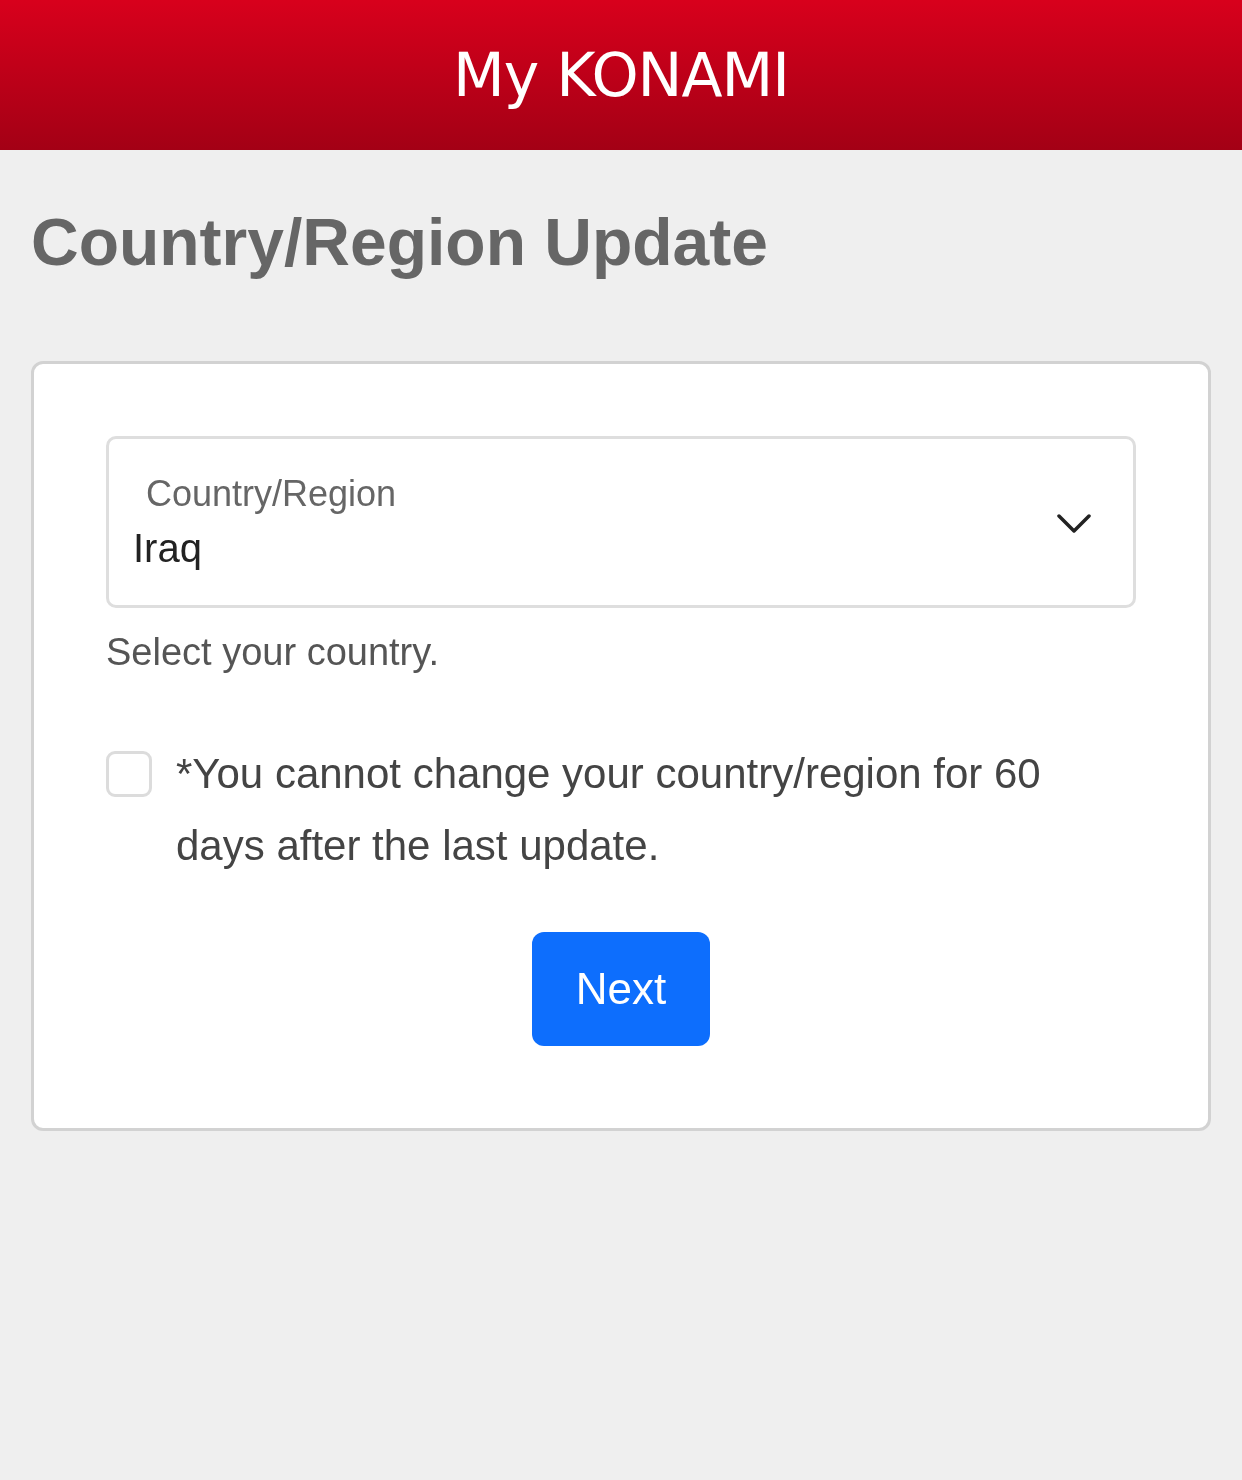 This screenshot has width=1242, height=1480. Describe the element at coordinates (609, 810) in the screenshot. I see `checkbox-label: *You cannot change your country/region for 60 days after the last update.` at that location.